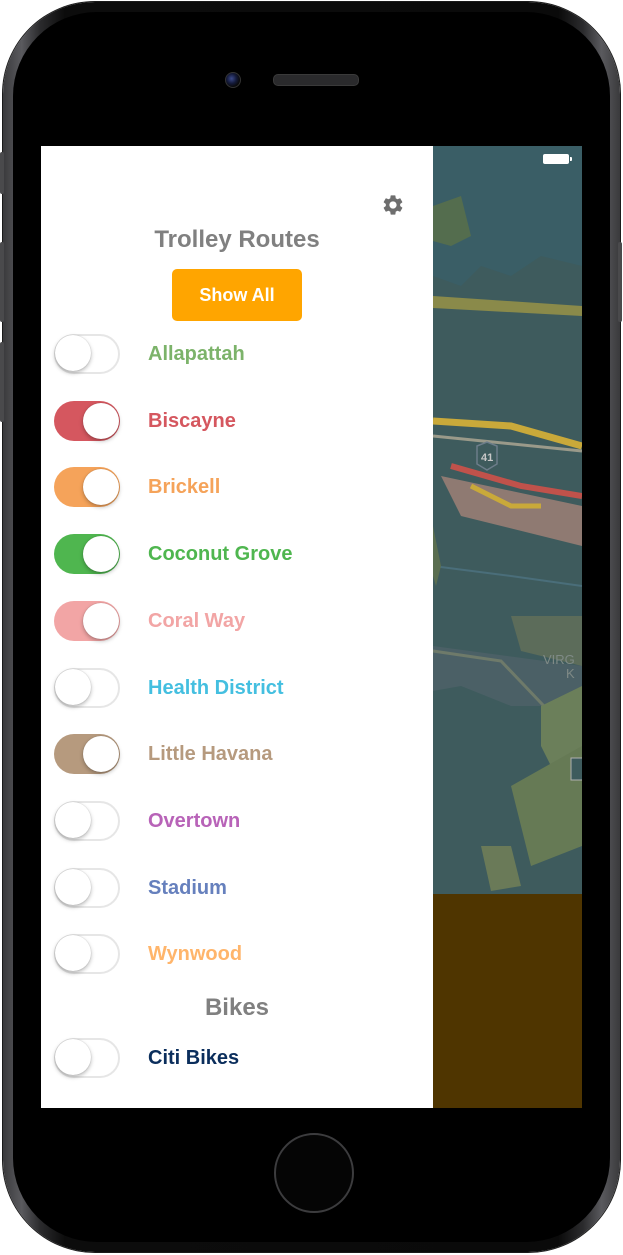 The width and height of the screenshot is (623, 1255). I want to click on map-overlay-panel, so click(507, 1001).